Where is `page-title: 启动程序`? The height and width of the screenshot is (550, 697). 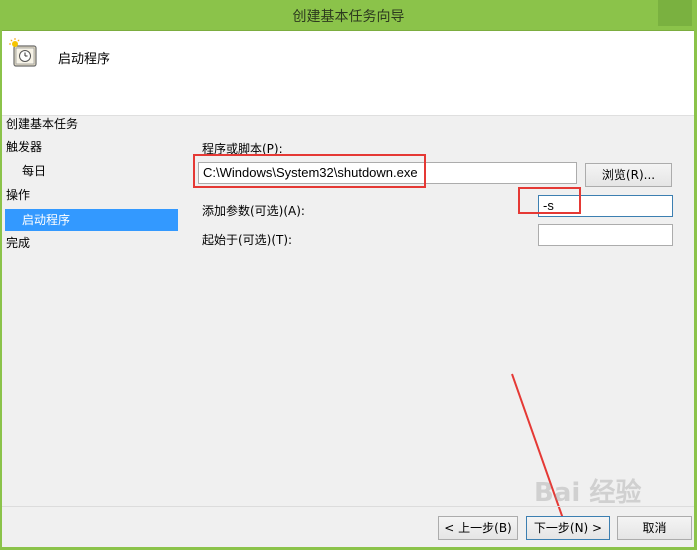 page-title: 启动程序 is located at coordinates (84, 59).